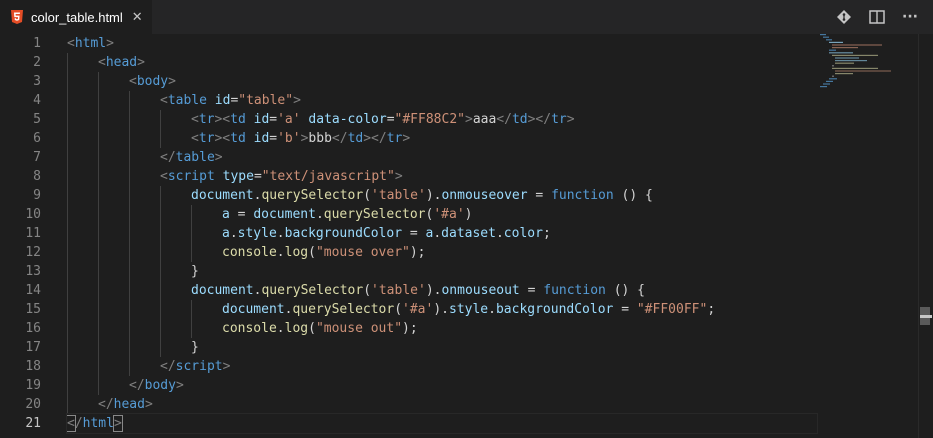  Describe the element at coordinates (442, 366) in the screenshot. I see `code-line-18: </script>` at that location.